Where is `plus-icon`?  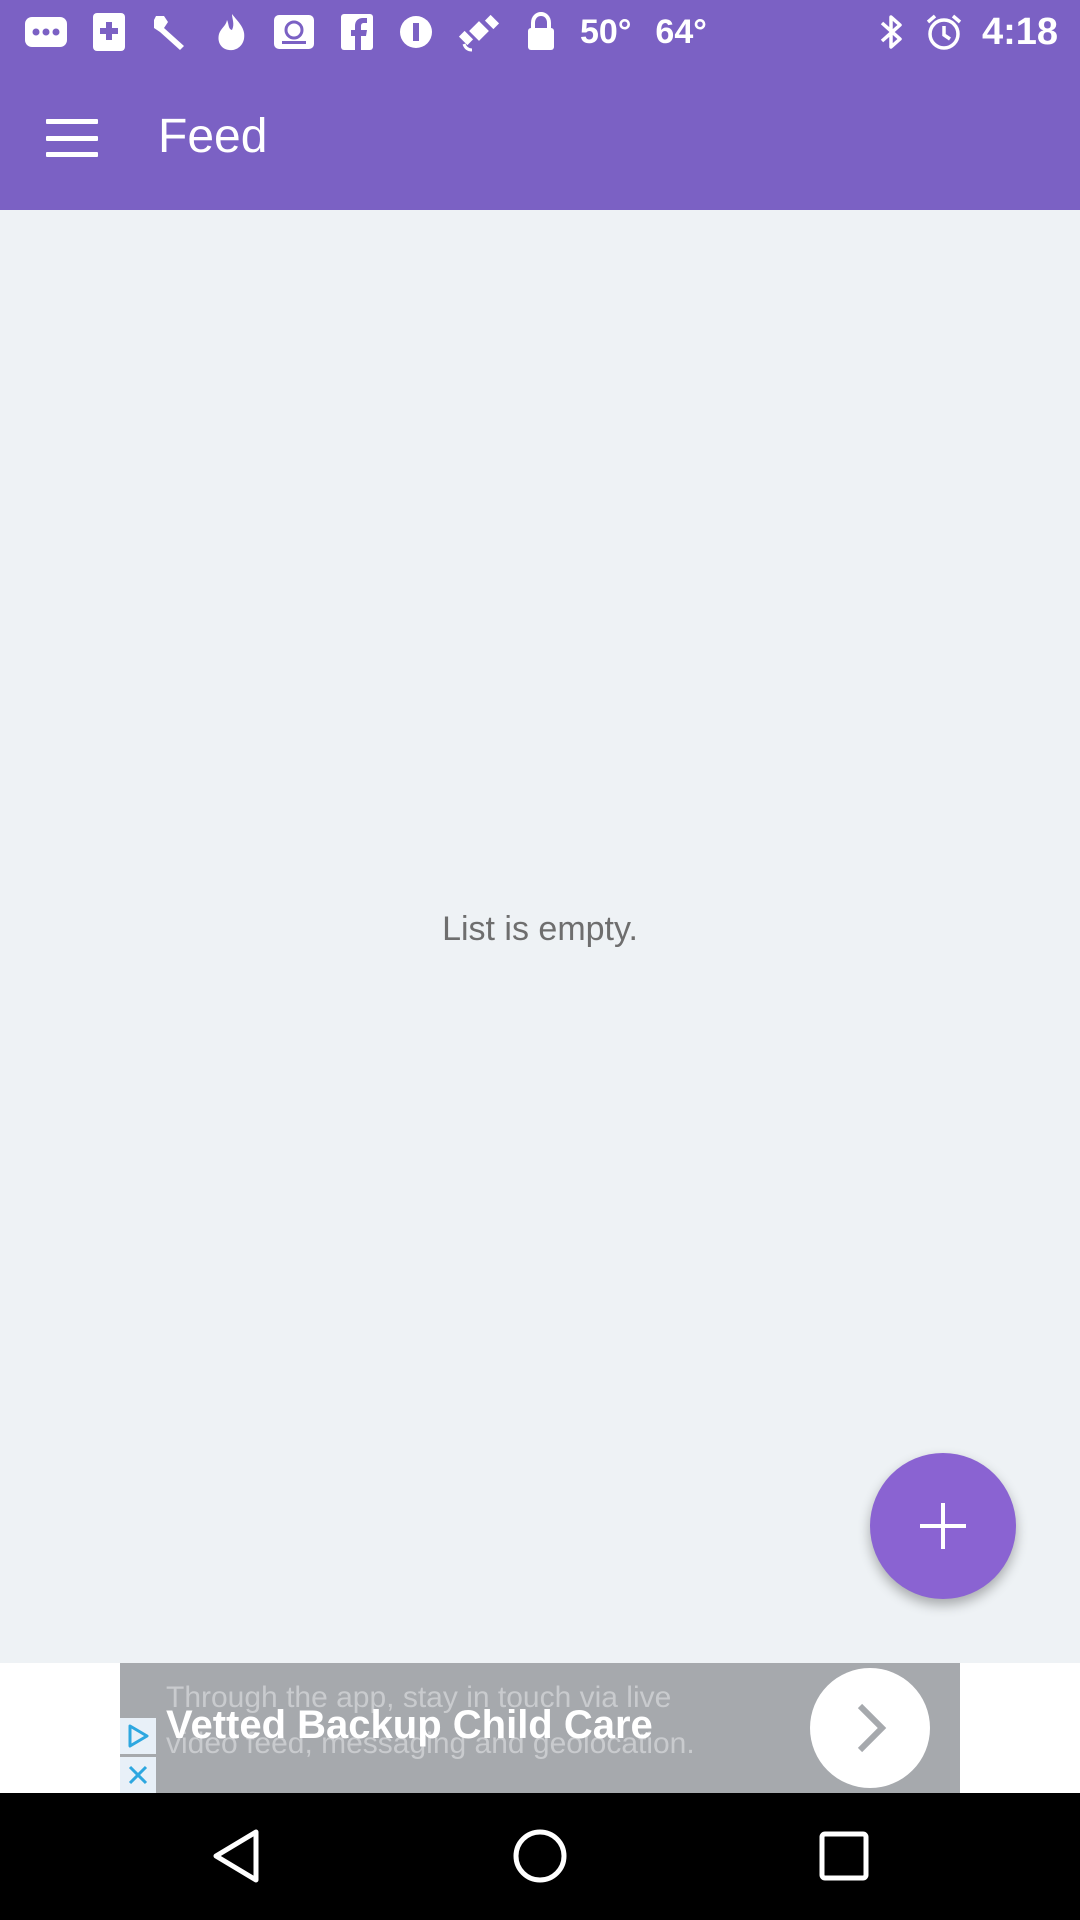
plus-icon is located at coordinates (943, 1526).